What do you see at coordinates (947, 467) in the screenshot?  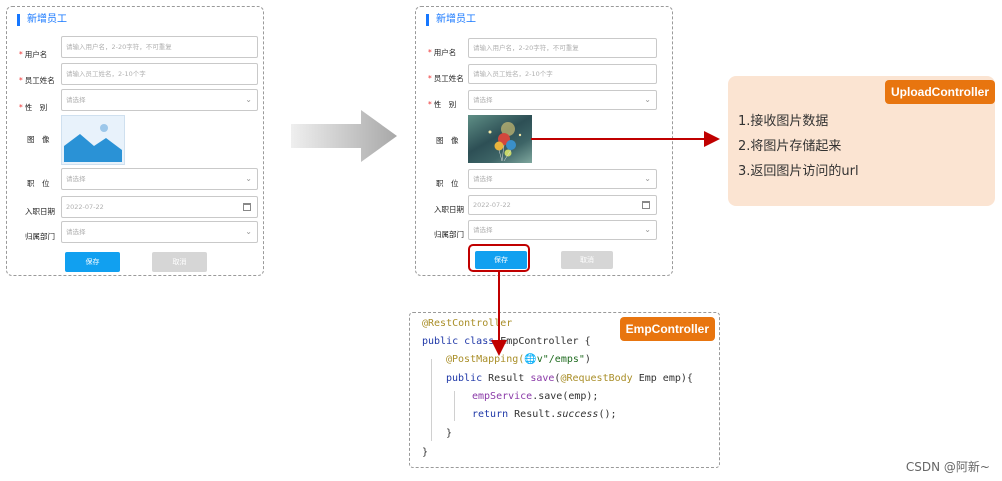 I see `watermark: CSDN @阿新~` at bounding box center [947, 467].